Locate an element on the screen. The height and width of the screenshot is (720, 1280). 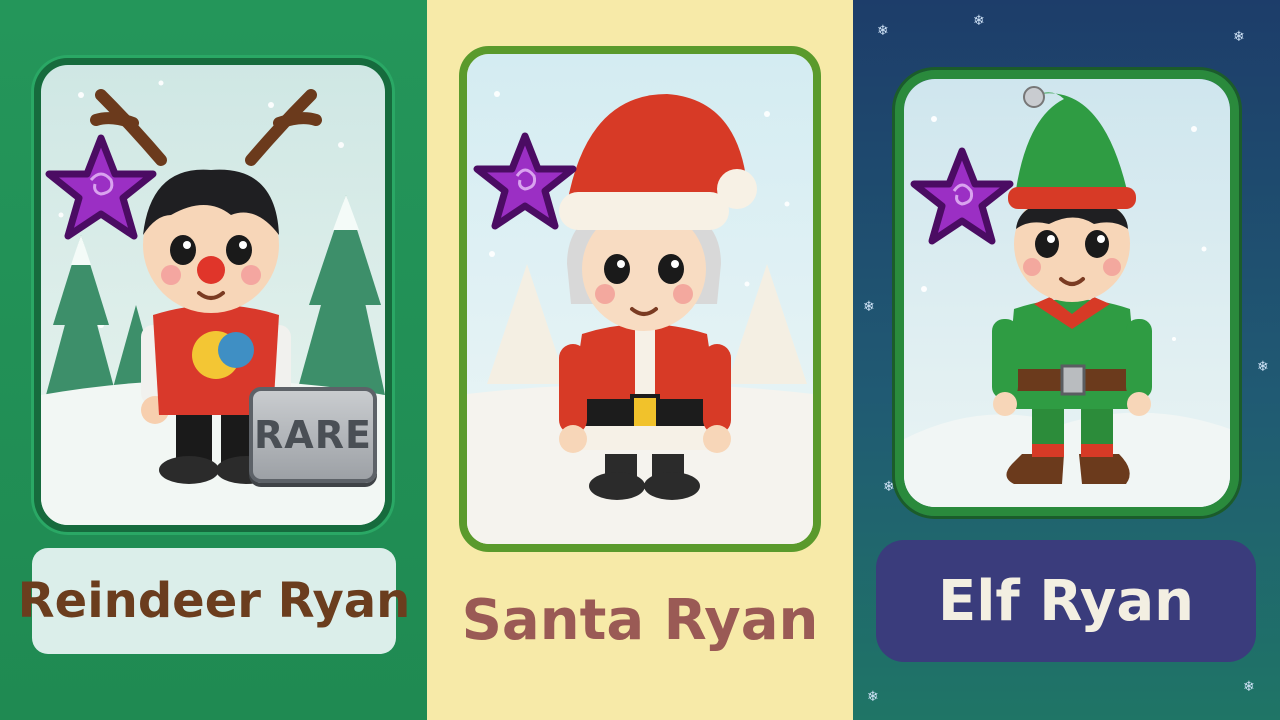
card-name-reindeer-ryan: Reindeer Ryan is located at coordinates (214, 601).